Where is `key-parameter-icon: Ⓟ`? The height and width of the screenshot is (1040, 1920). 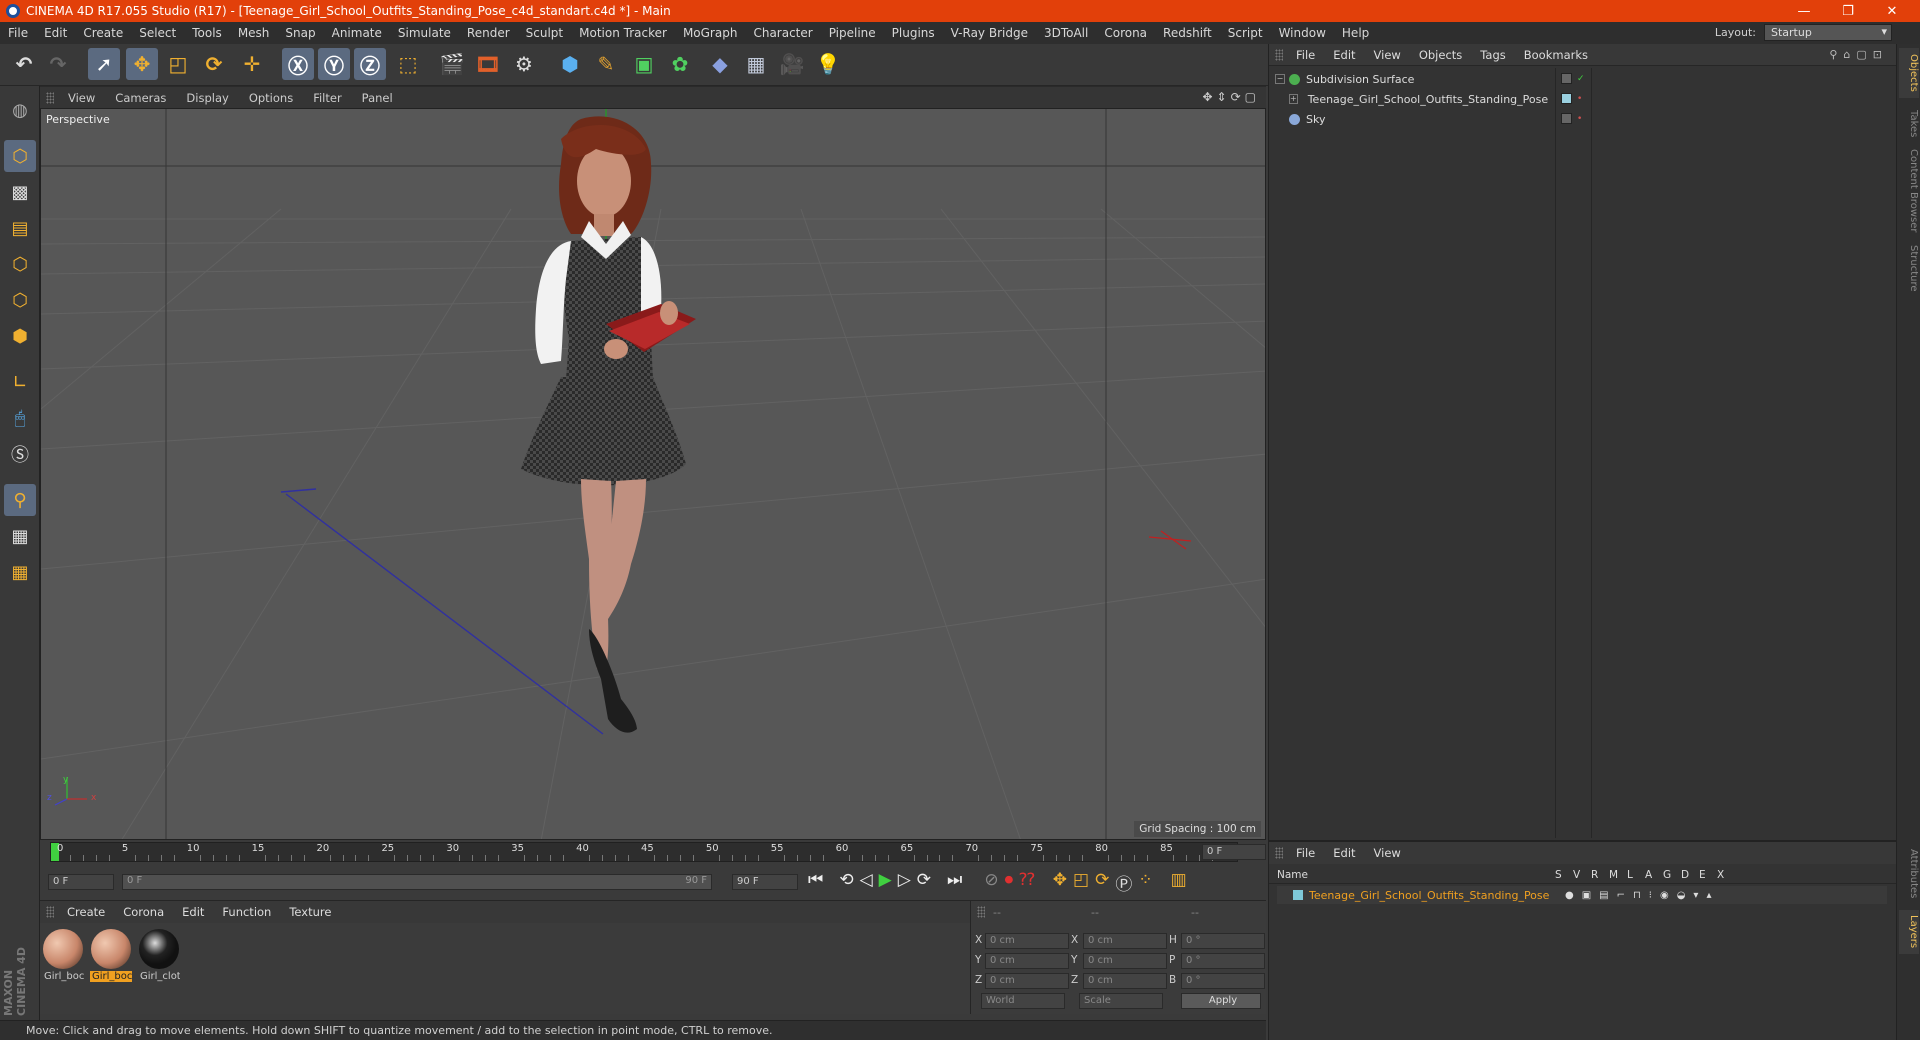
key-parameter-icon: Ⓟ is located at coordinates (1123, 882).